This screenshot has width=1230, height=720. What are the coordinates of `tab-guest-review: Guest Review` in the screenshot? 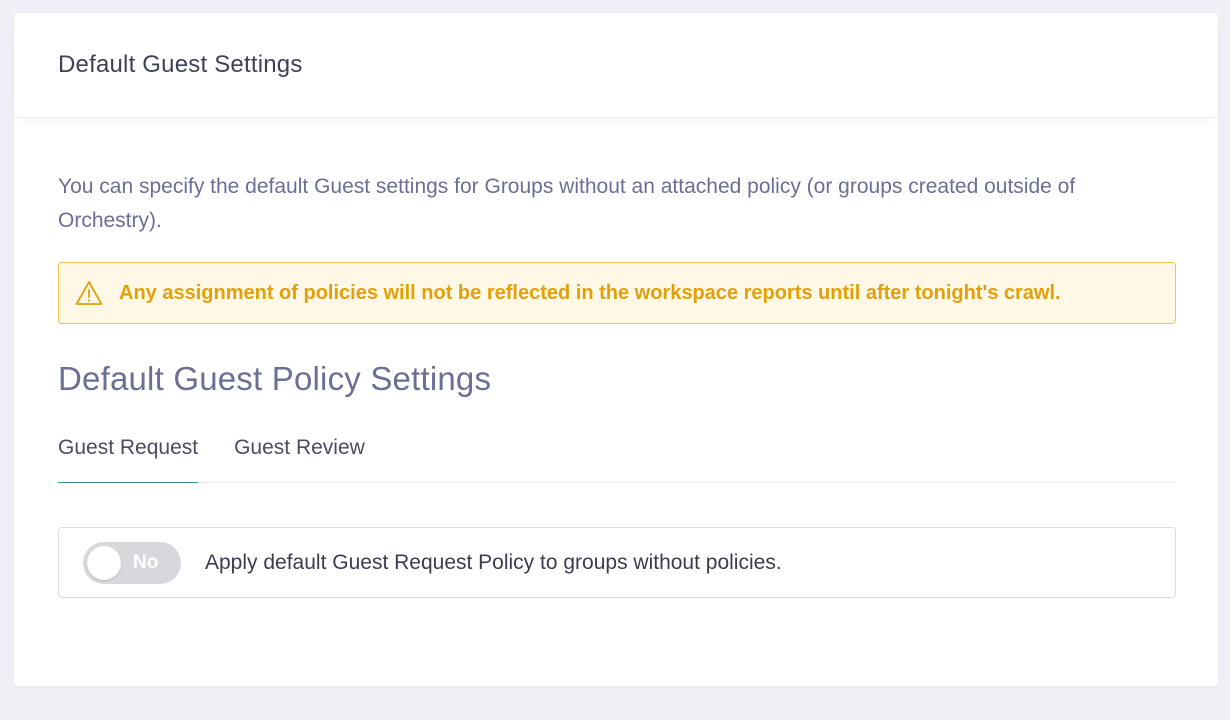 It's located at (299, 455).